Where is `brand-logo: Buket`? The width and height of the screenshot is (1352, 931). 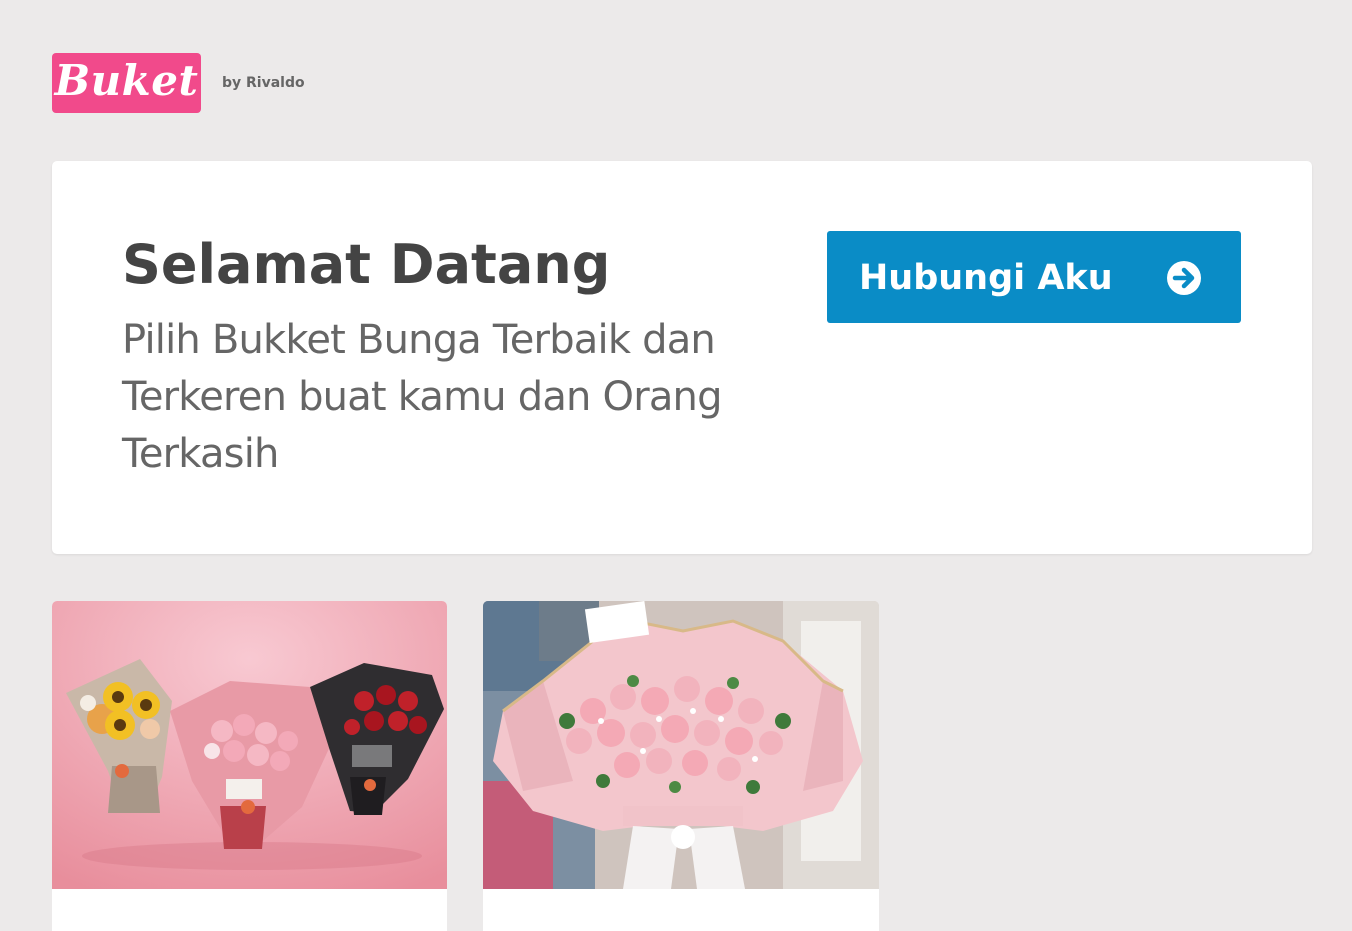
brand-logo: Buket is located at coordinates (126, 83).